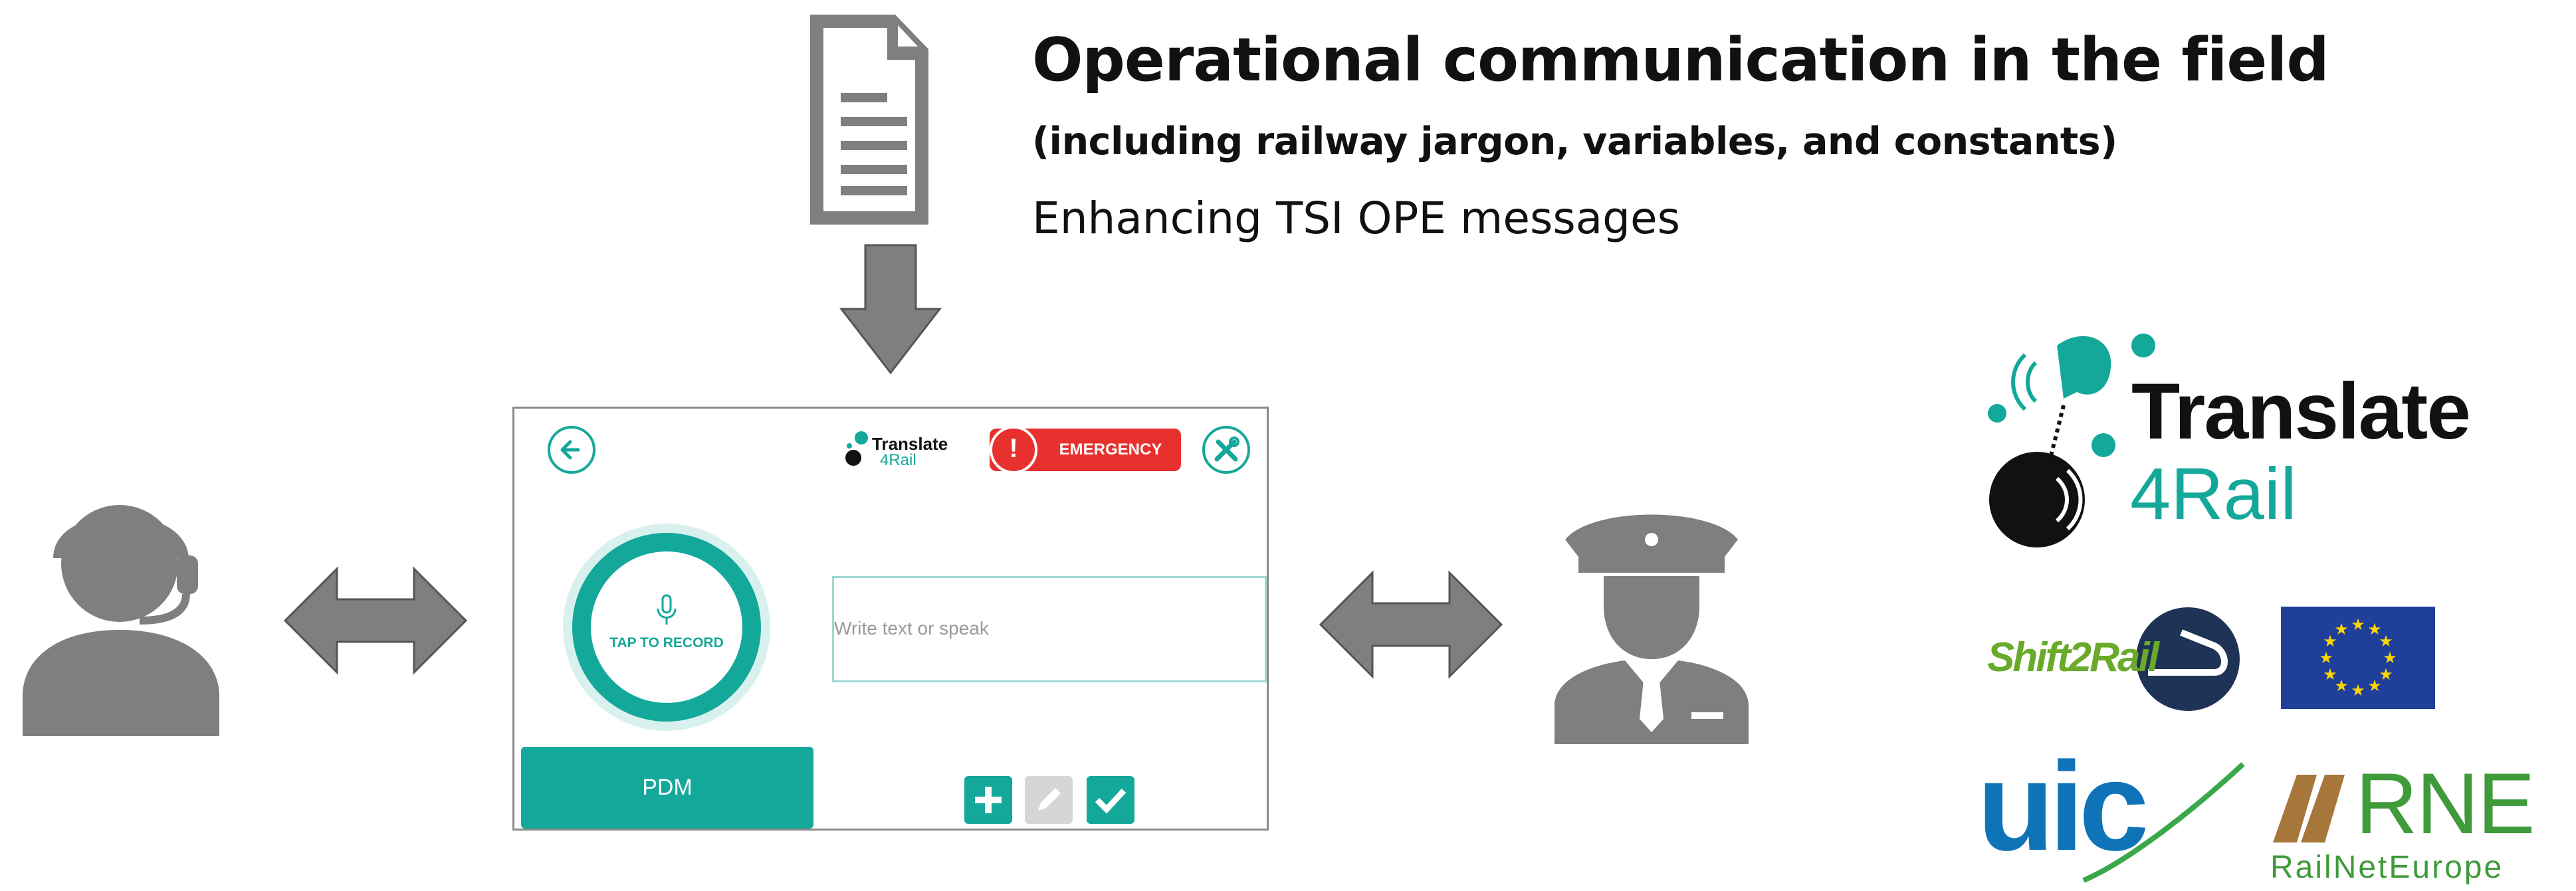 The width and height of the screenshot is (2576, 891). Describe the element at coordinates (1110, 449) in the screenshot. I see `emergency-label: EMERGENCY` at that location.